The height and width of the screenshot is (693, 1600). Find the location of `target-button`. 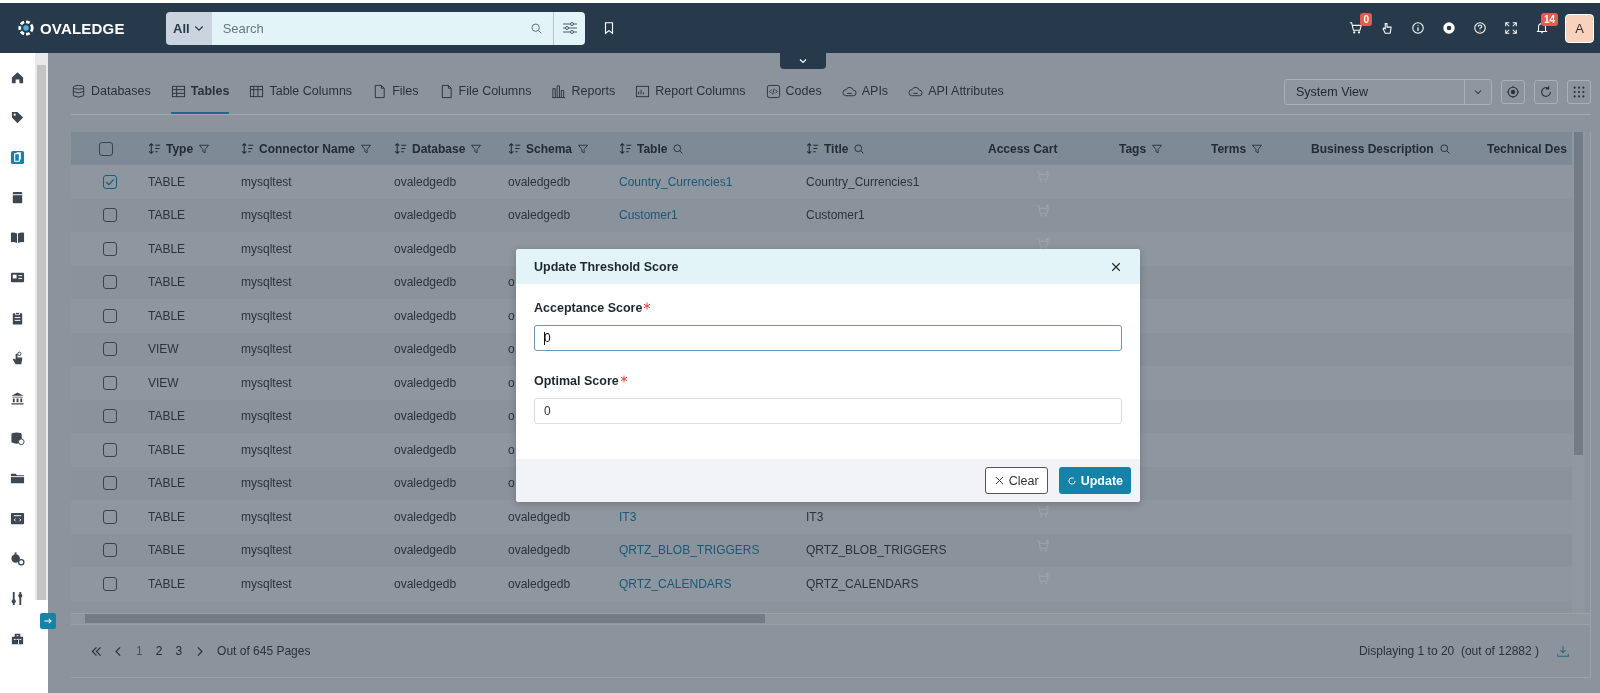

target-button is located at coordinates (1513, 92).